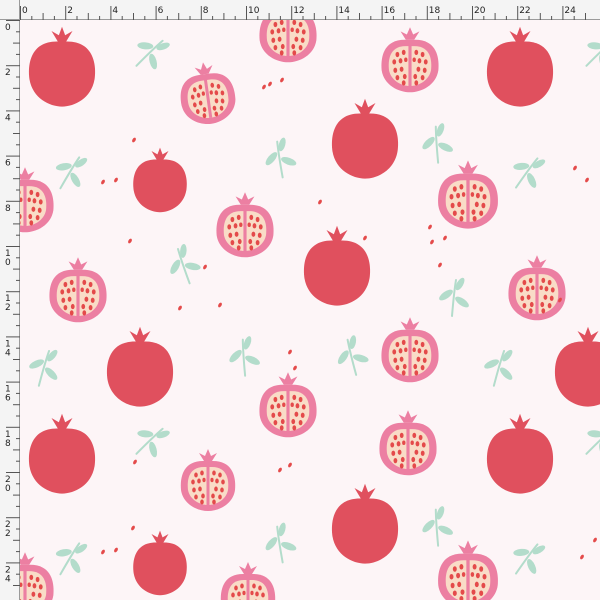 Image resolution: width=600 pixels, height=600 pixels. I want to click on vertical-ruler-label: 14, so click(8, 348).